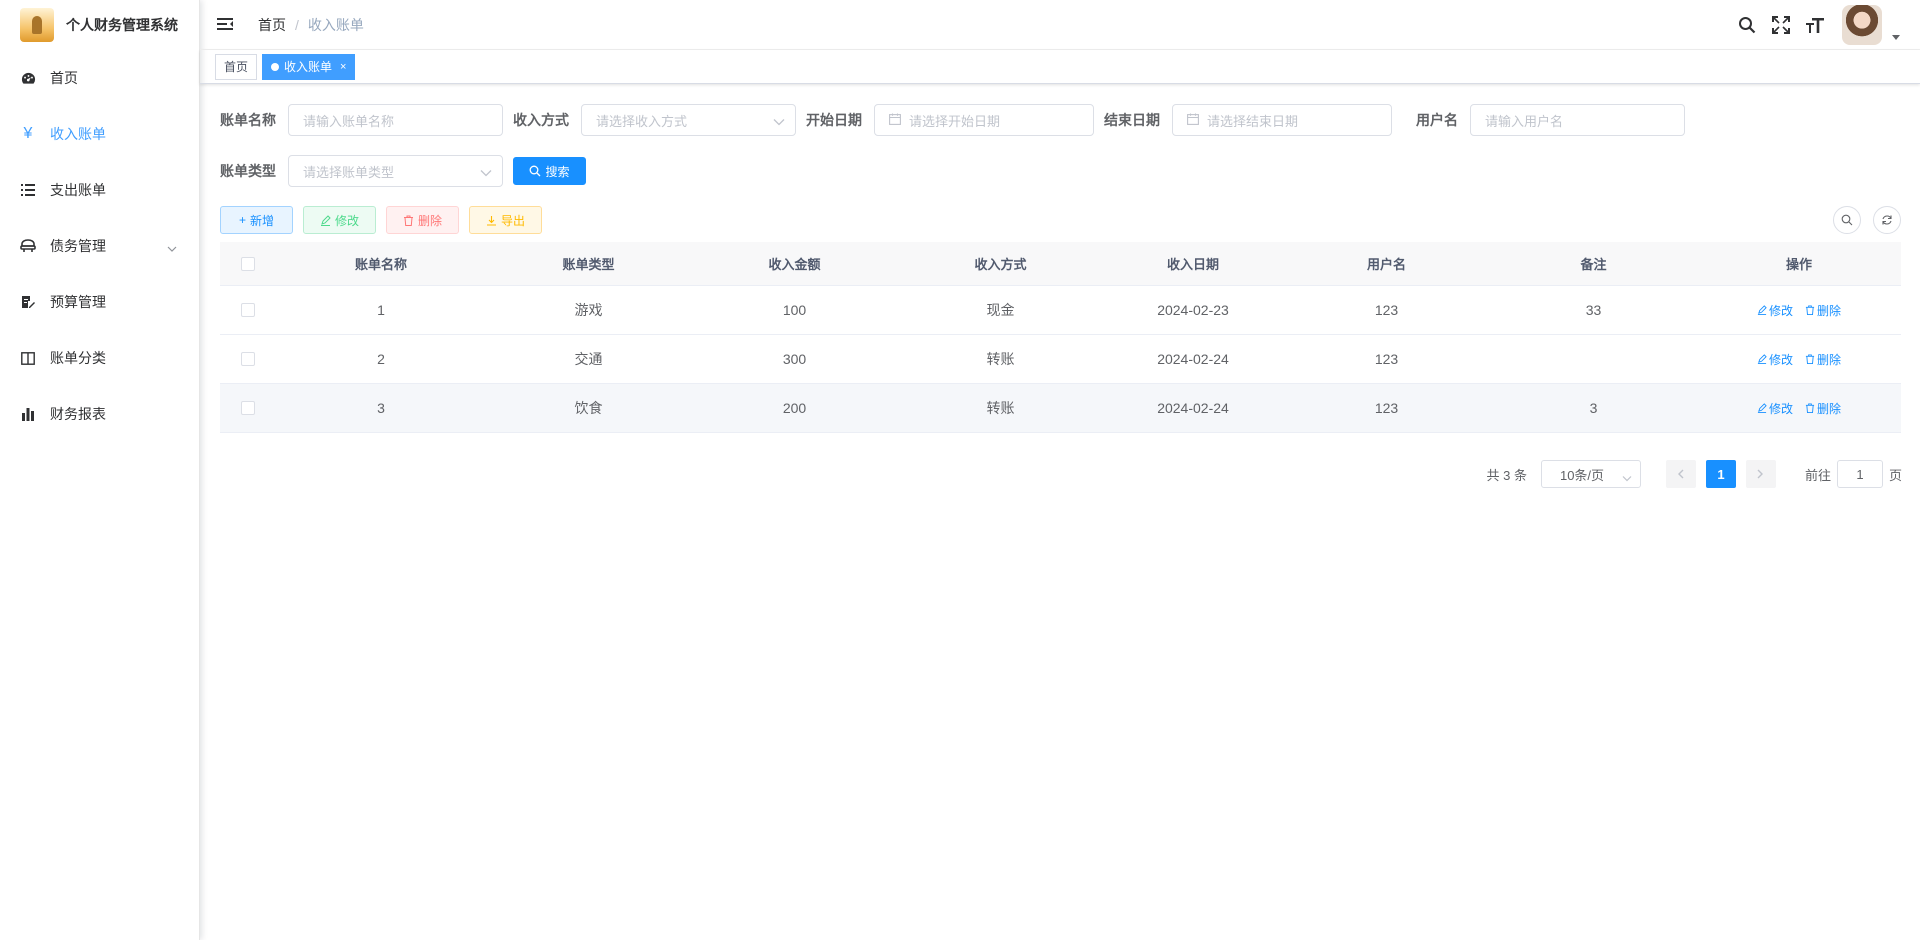 The width and height of the screenshot is (1920, 940). Describe the element at coordinates (1582, 475) in the screenshot. I see `page-size-value: 10条/页` at that location.